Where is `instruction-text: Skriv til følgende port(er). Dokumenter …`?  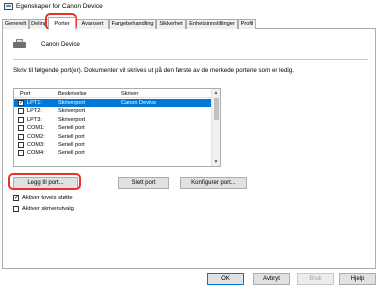
instruction-text: Skriv til følgende port(er). Dokumenter … is located at coordinates (153, 70).